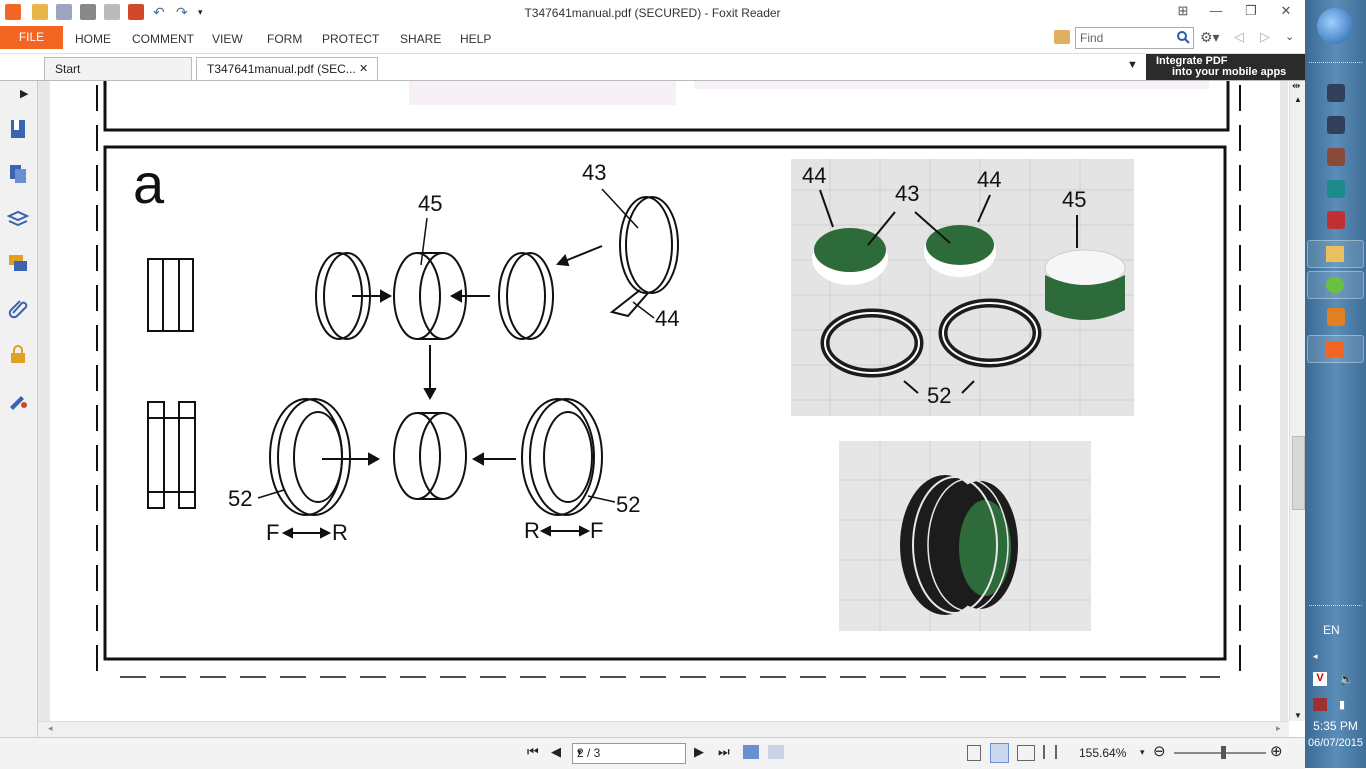  What do you see at coordinates (1278, 728) in the screenshot?
I see `scroll-right-icon: ▸` at bounding box center [1278, 728].